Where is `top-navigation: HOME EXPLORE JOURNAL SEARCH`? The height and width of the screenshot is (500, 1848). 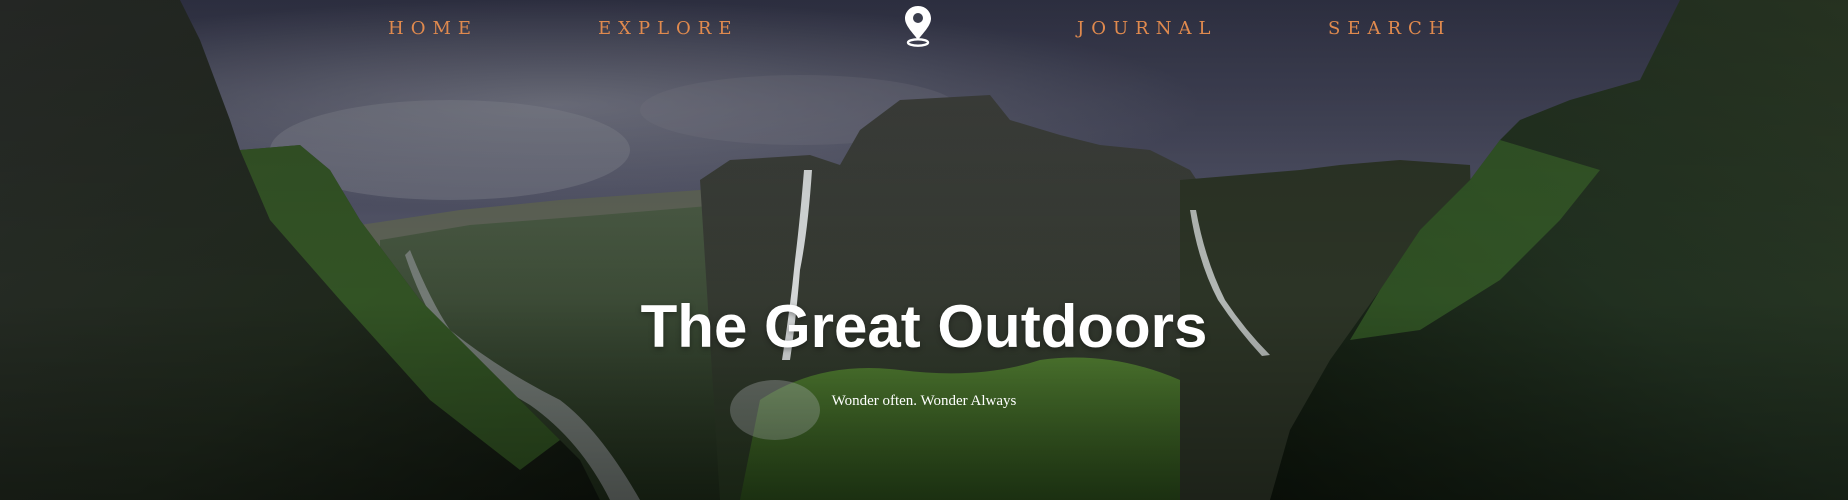 top-navigation: HOME EXPLORE JOURNAL SEARCH is located at coordinates (924, 31).